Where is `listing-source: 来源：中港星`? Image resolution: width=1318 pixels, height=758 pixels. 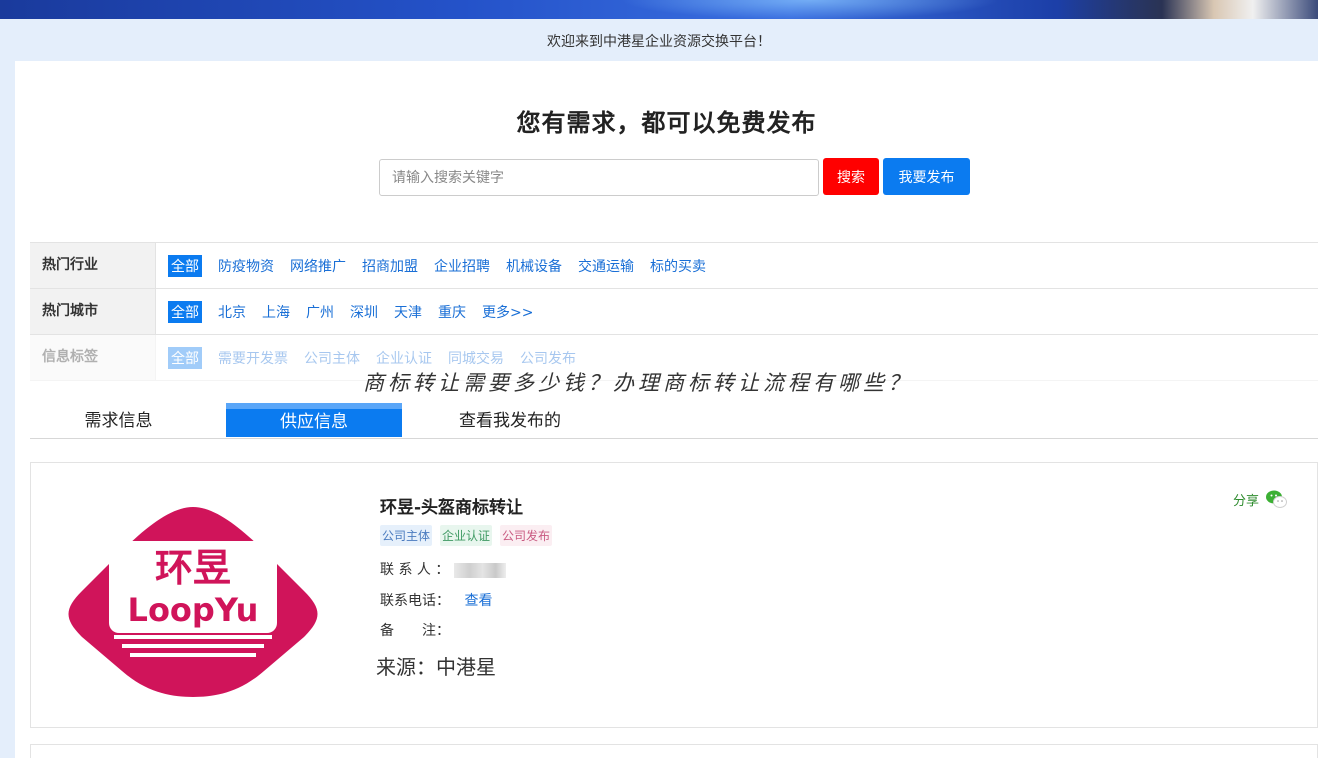 listing-source: 来源：中港星 is located at coordinates (436, 667).